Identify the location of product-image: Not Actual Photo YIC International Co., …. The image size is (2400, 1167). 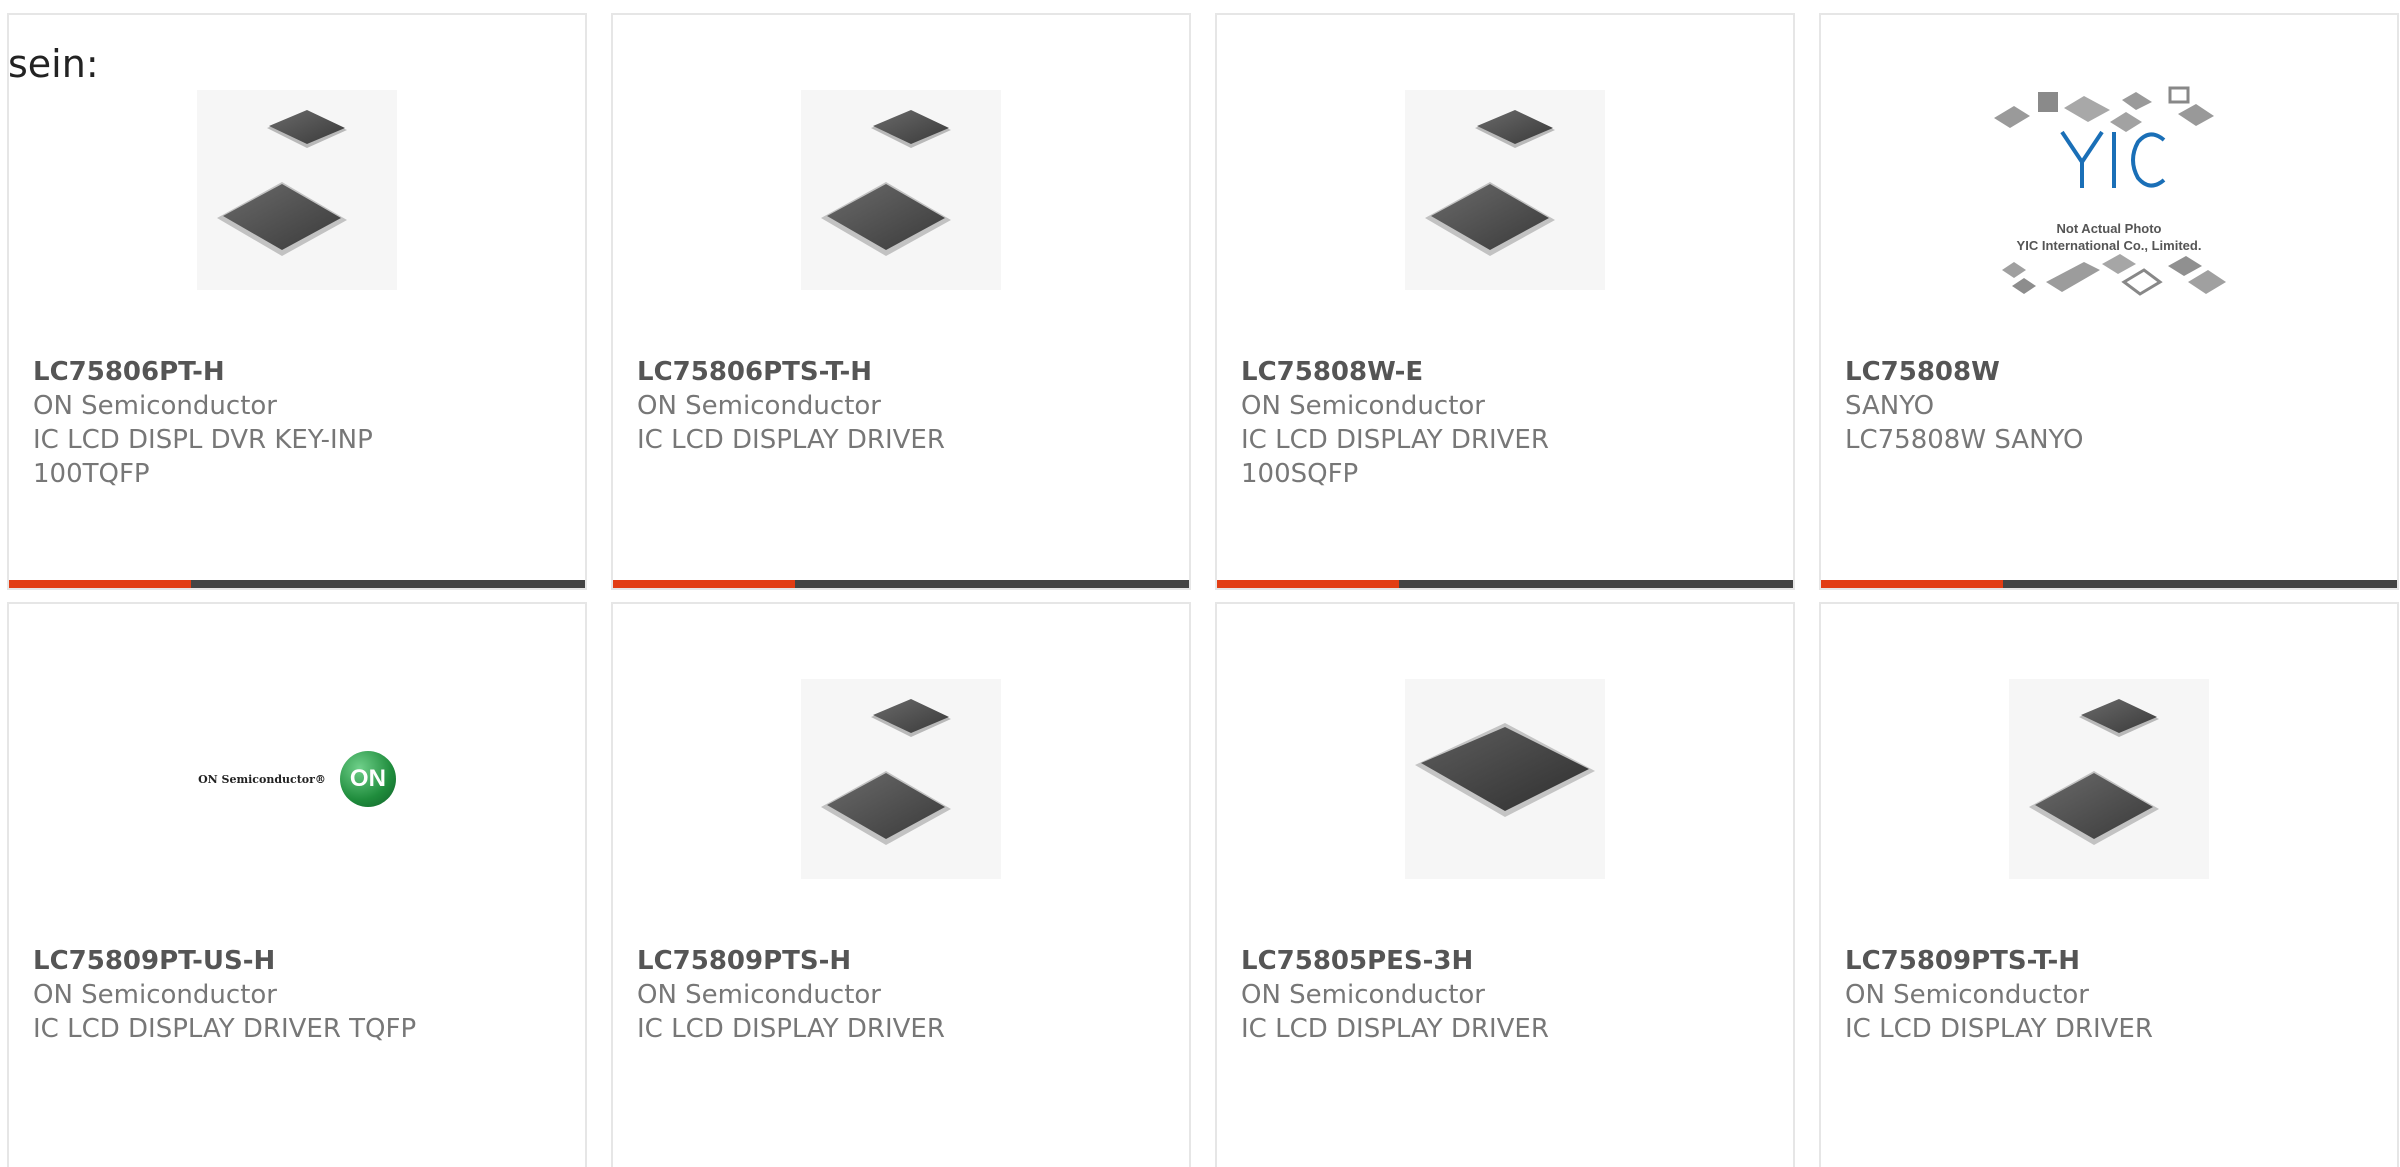
(2109, 190).